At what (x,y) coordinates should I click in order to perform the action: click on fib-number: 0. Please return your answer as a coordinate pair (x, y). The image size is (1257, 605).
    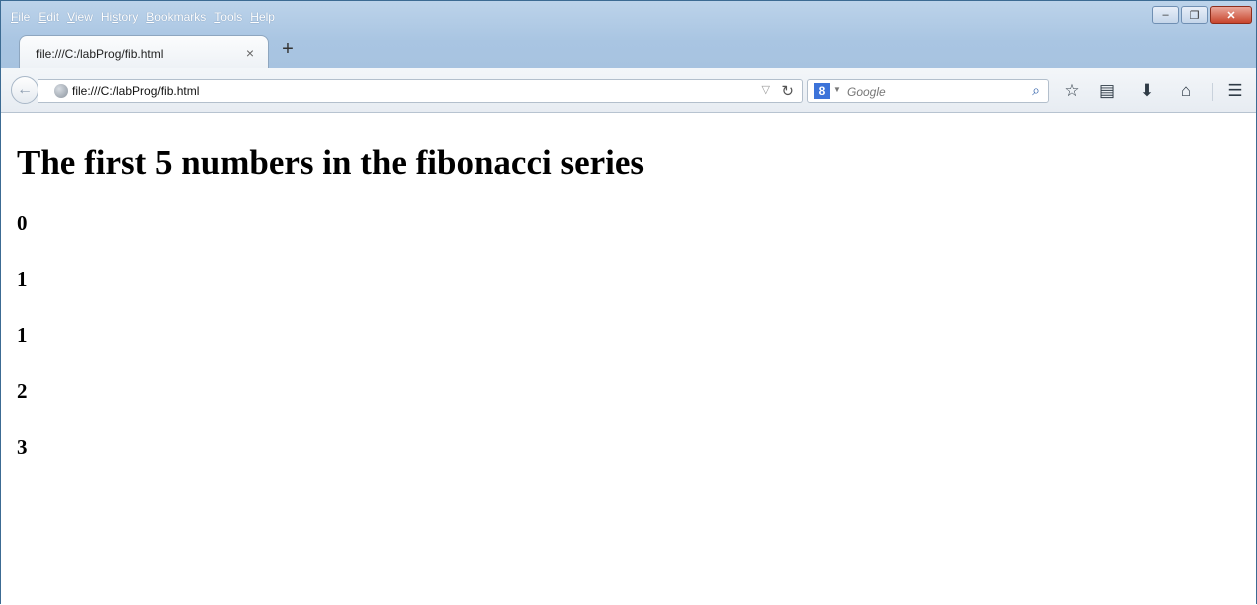
    Looking at the image, I should click on (22, 223).